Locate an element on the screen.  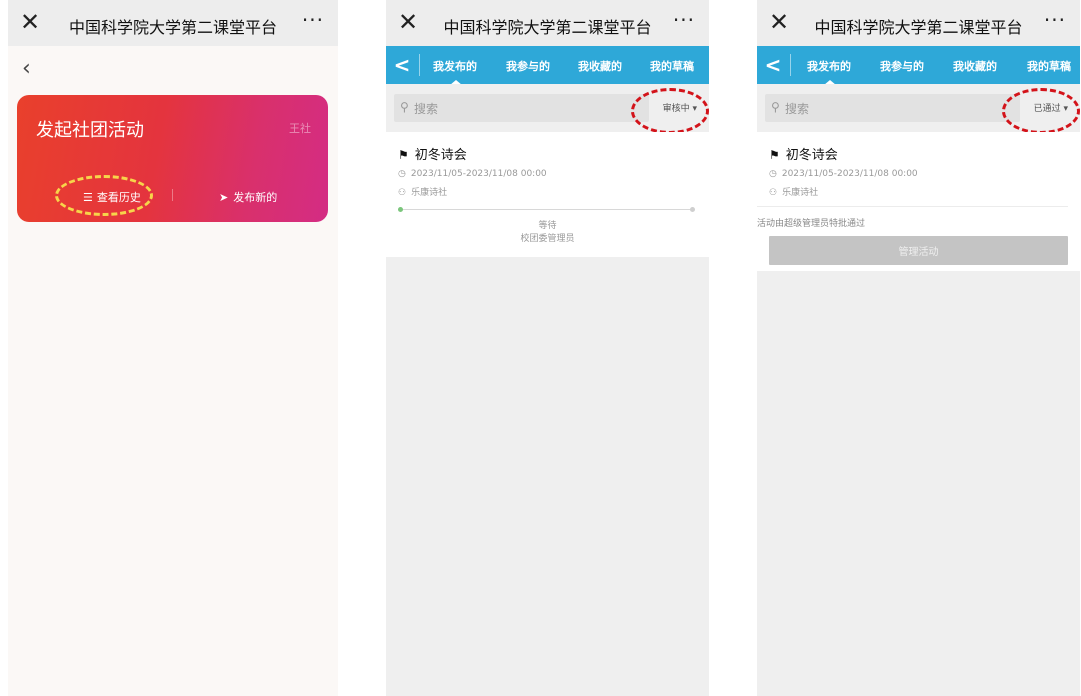
send-icon: ➤ is located at coordinates (224, 197).